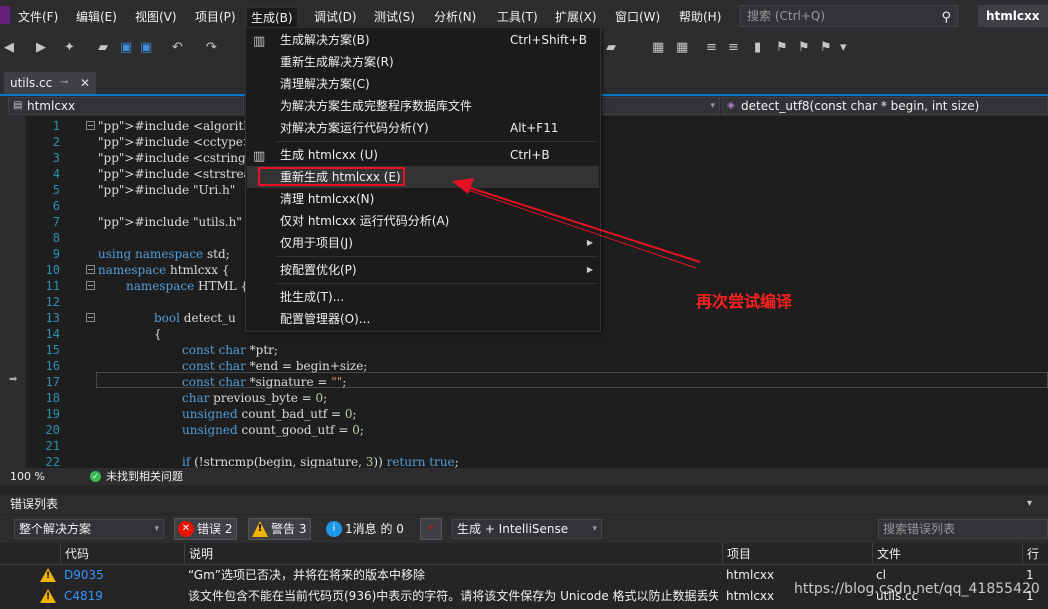 This screenshot has height=609, width=1048. Describe the element at coordinates (744, 301) in the screenshot. I see `annotation-text: 再次尝试编译` at that location.